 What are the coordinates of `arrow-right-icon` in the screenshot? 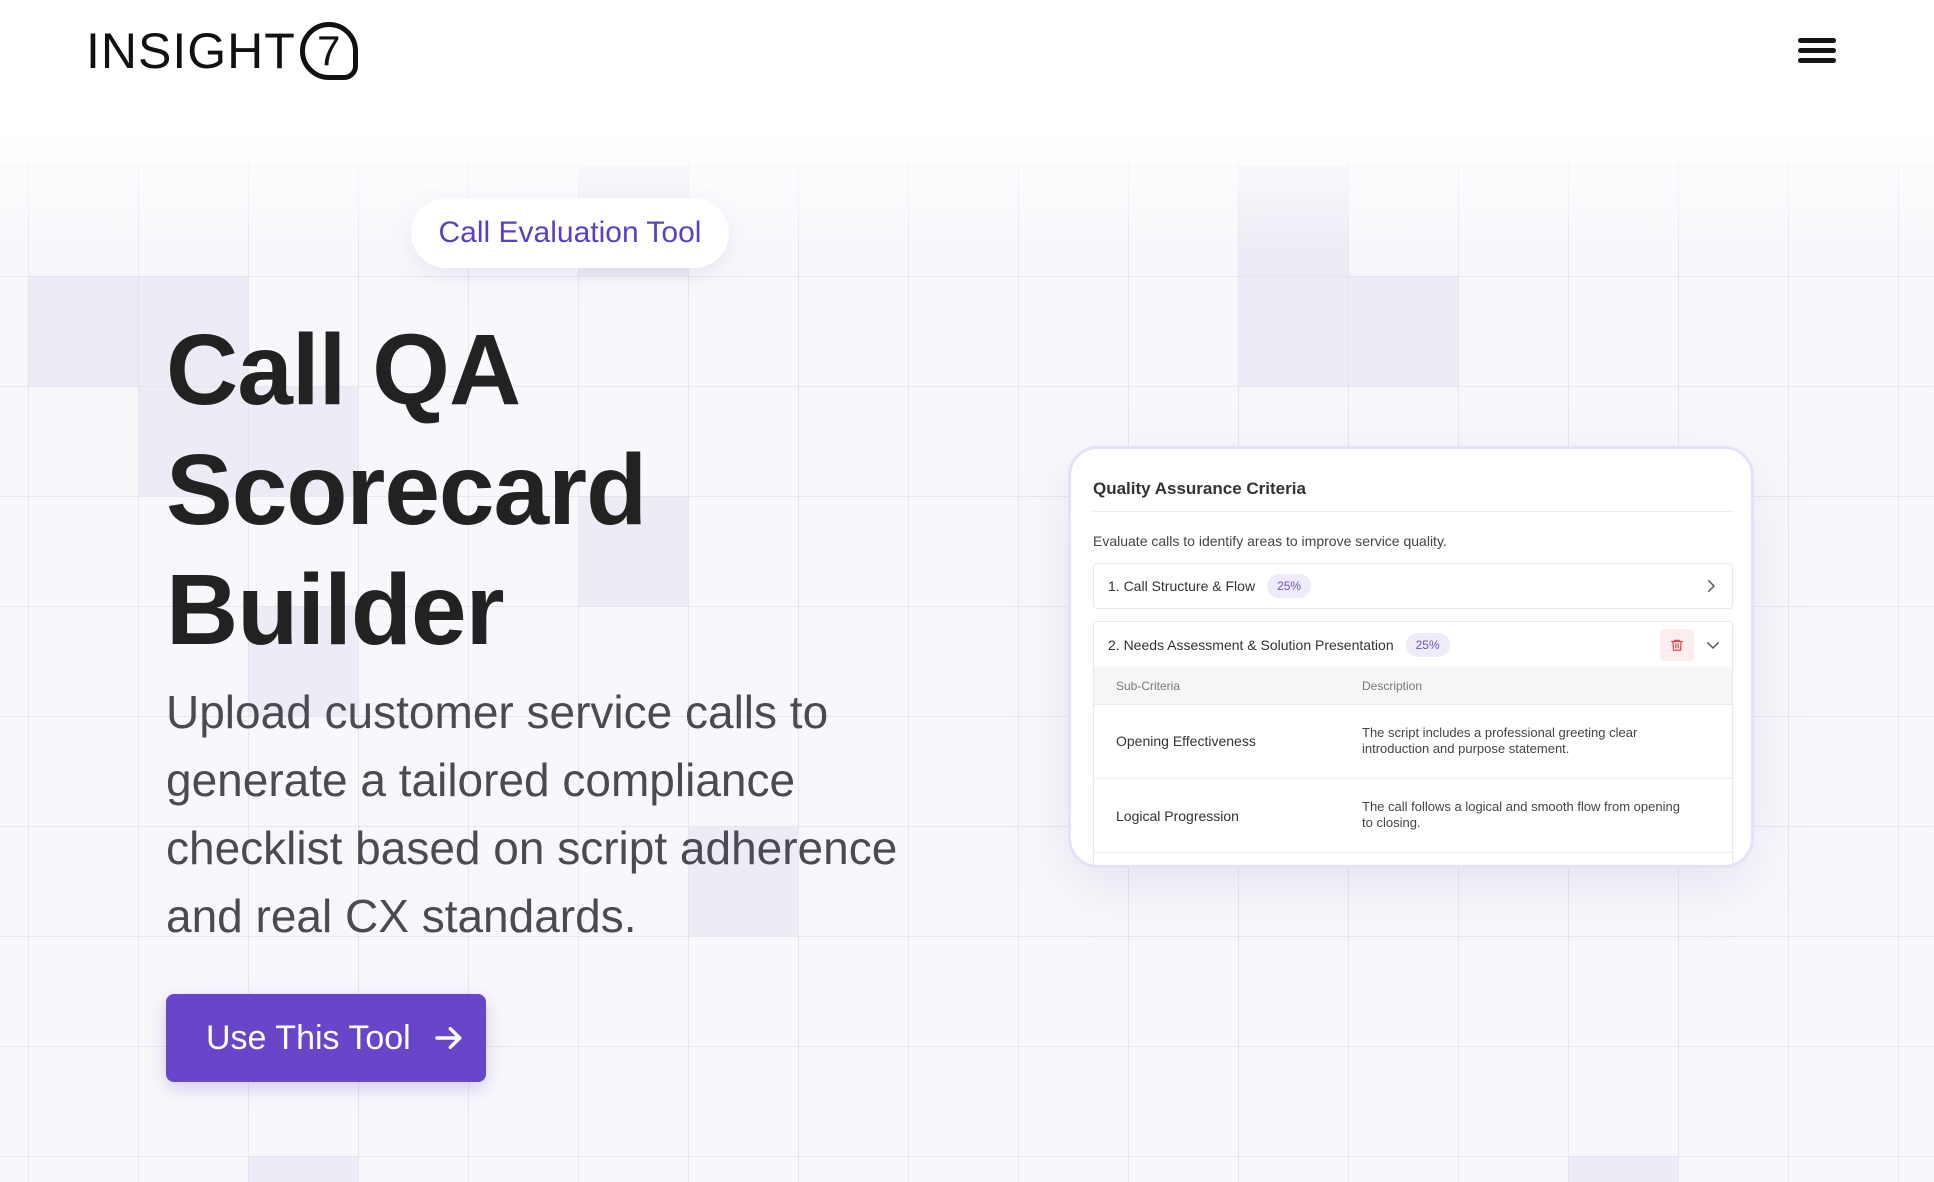 It's located at (448, 1038).